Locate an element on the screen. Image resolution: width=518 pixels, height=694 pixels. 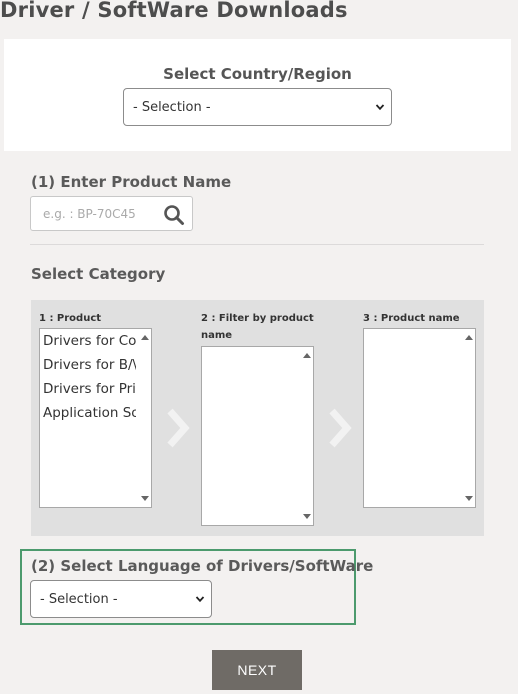
list-item: Drivers for B/\ is located at coordinates (88, 365).